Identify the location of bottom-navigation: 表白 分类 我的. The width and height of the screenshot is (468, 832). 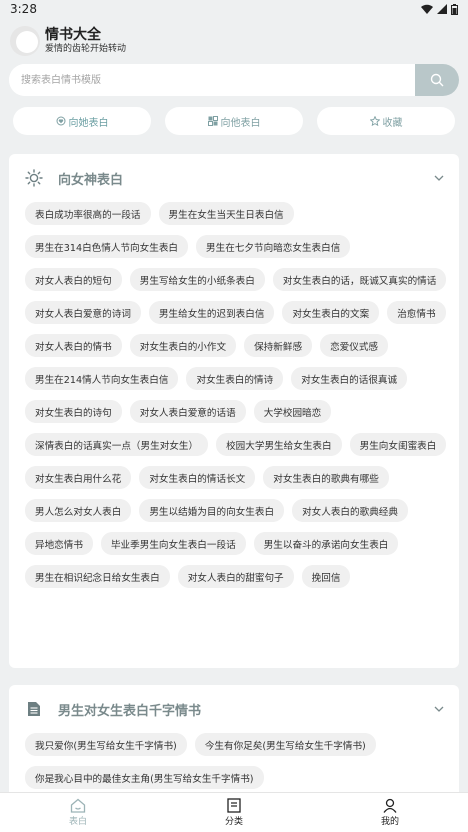
(234, 812).